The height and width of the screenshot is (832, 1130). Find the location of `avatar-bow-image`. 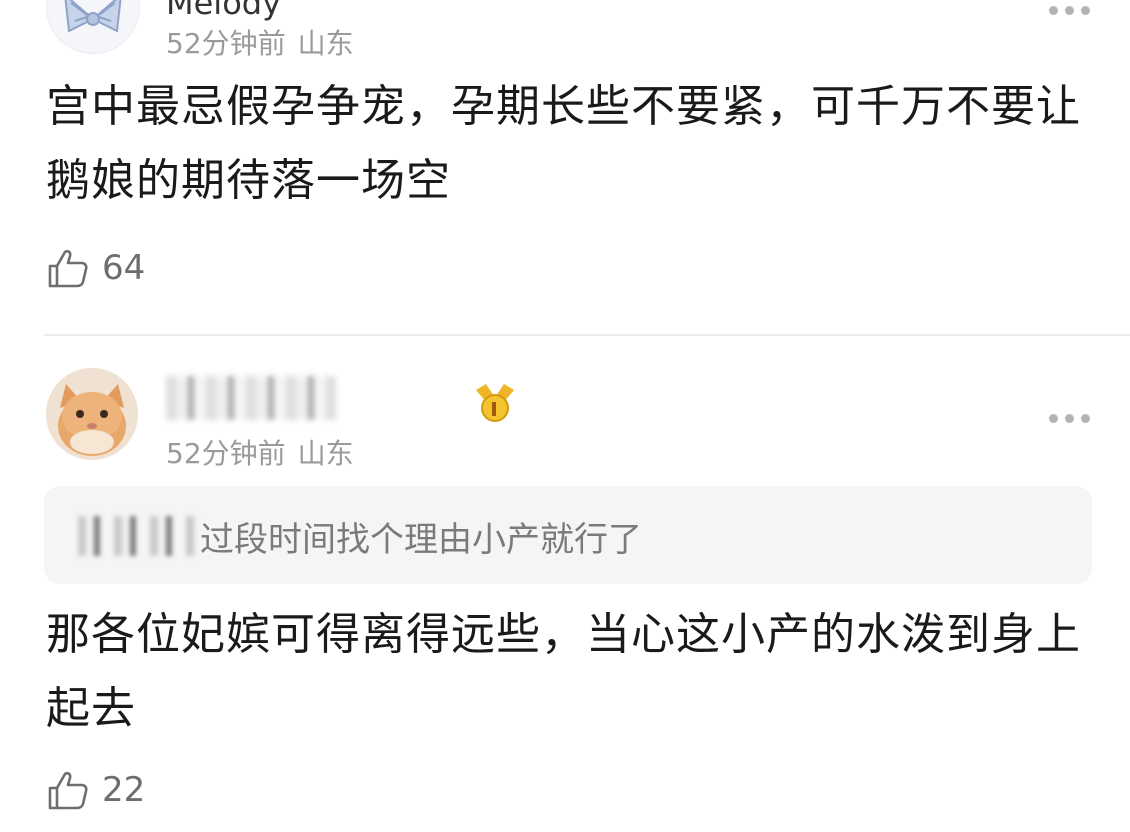

avatar-bow-image is located at coordinates (93, 16).